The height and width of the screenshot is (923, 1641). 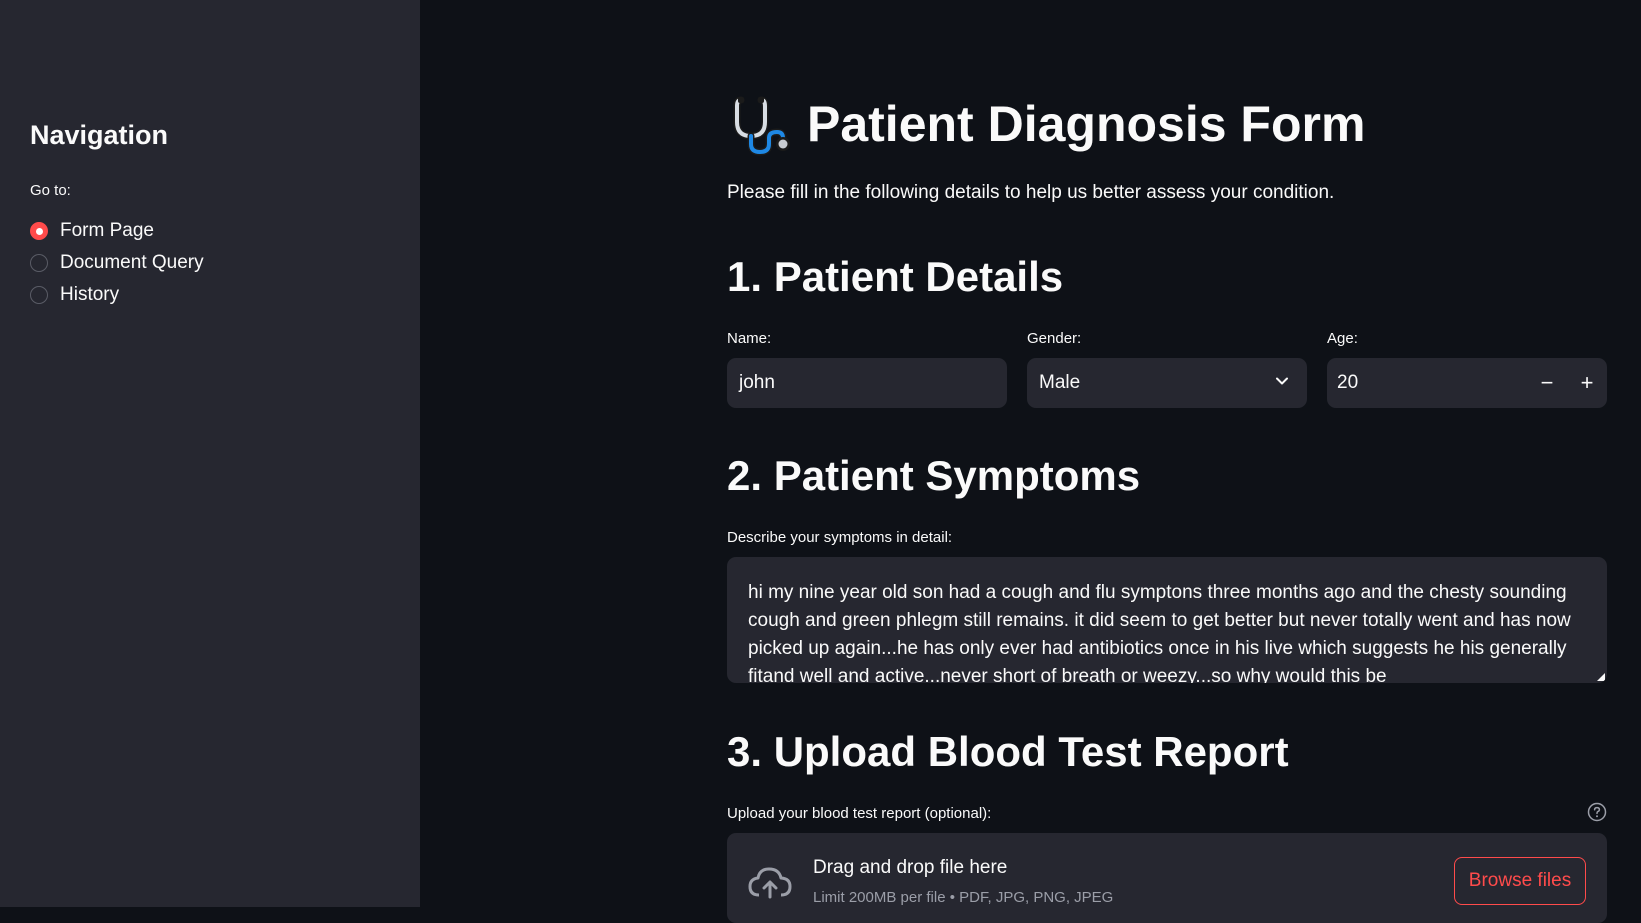 What do you see at coordinates (1086, 124) in the screenshot?
I see `page-title: Patient Diagnosis Form` at bounding box center [1086, 124].